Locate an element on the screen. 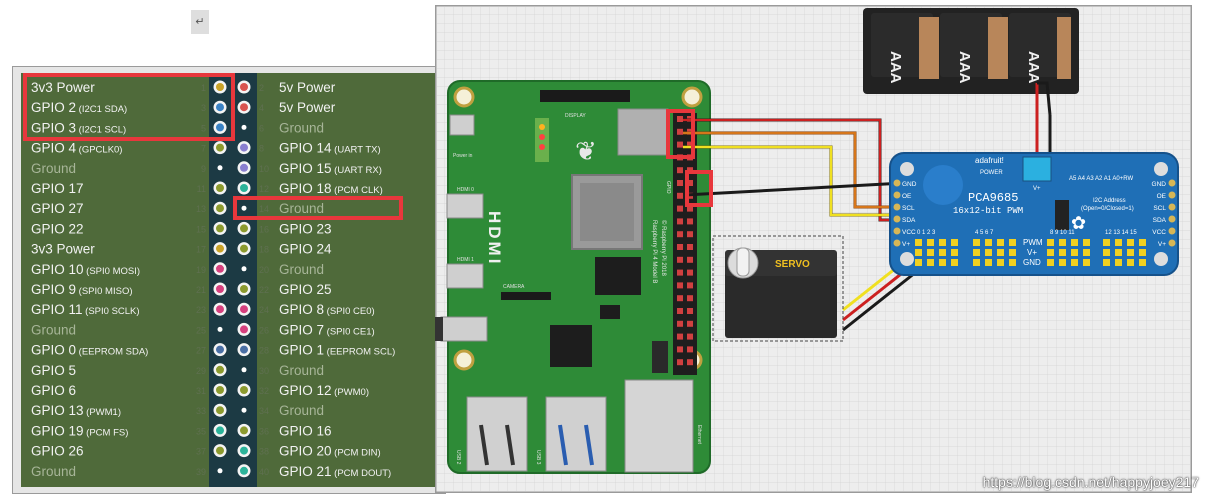  pin-label: GPIO 26 is located at coordinates (57, 451).